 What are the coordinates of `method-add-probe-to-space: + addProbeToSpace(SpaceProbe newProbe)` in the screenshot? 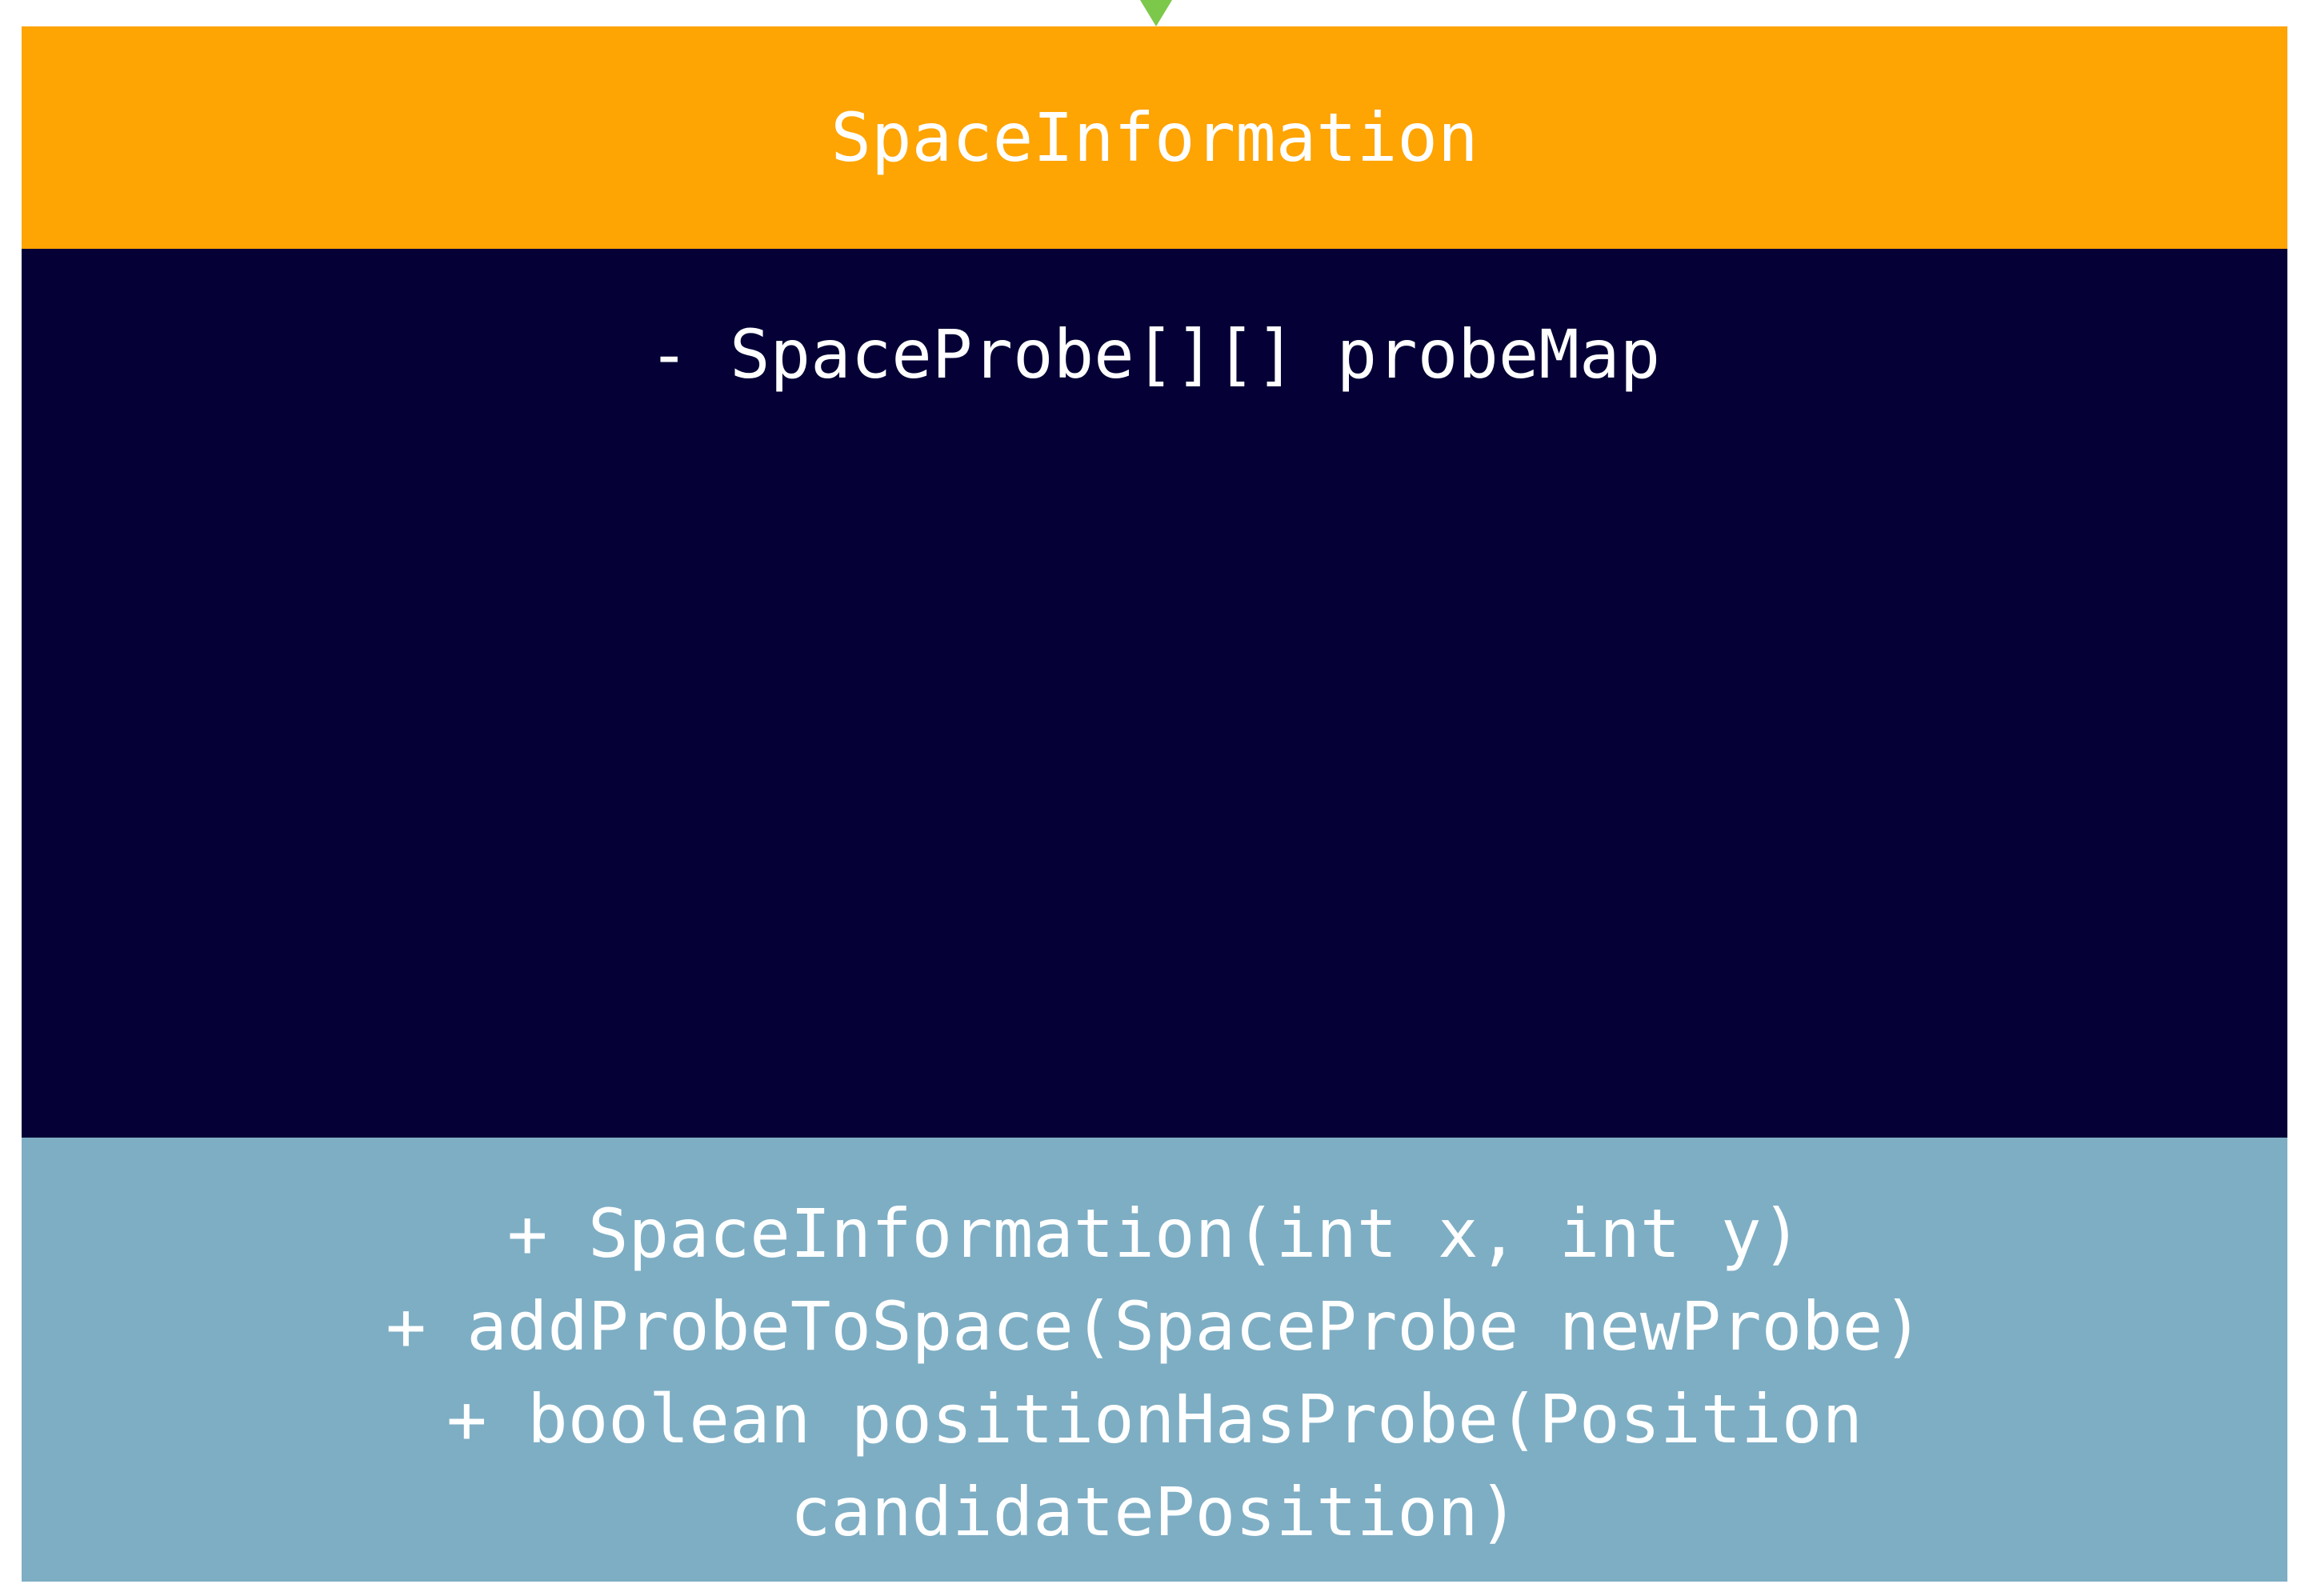 It's located at (1154, 1326).